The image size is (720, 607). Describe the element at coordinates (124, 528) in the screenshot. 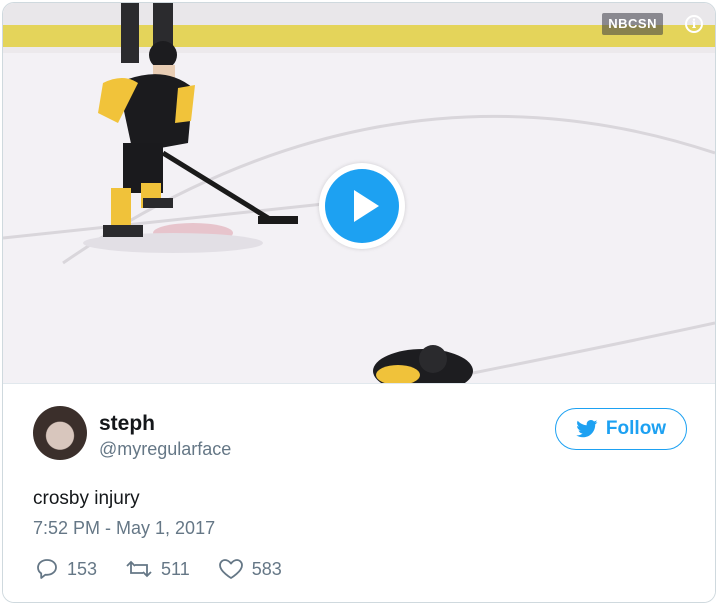

I see `tweet-timestamp: 7:52 PM - May 1, 2017` at that location.